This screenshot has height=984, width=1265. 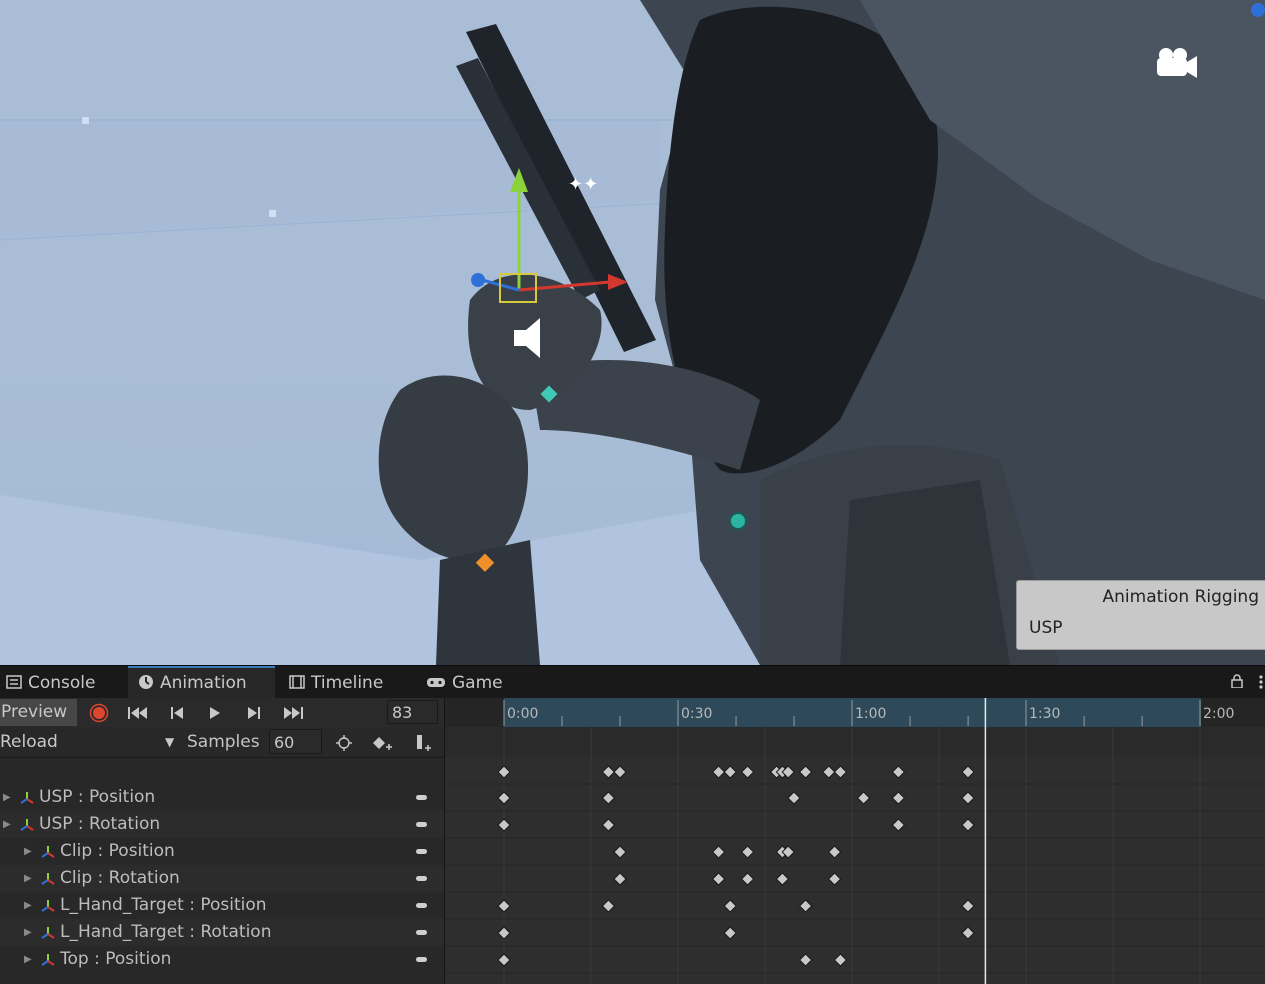 I want to click on preview-button: Preview, so click(x=38, y=712).